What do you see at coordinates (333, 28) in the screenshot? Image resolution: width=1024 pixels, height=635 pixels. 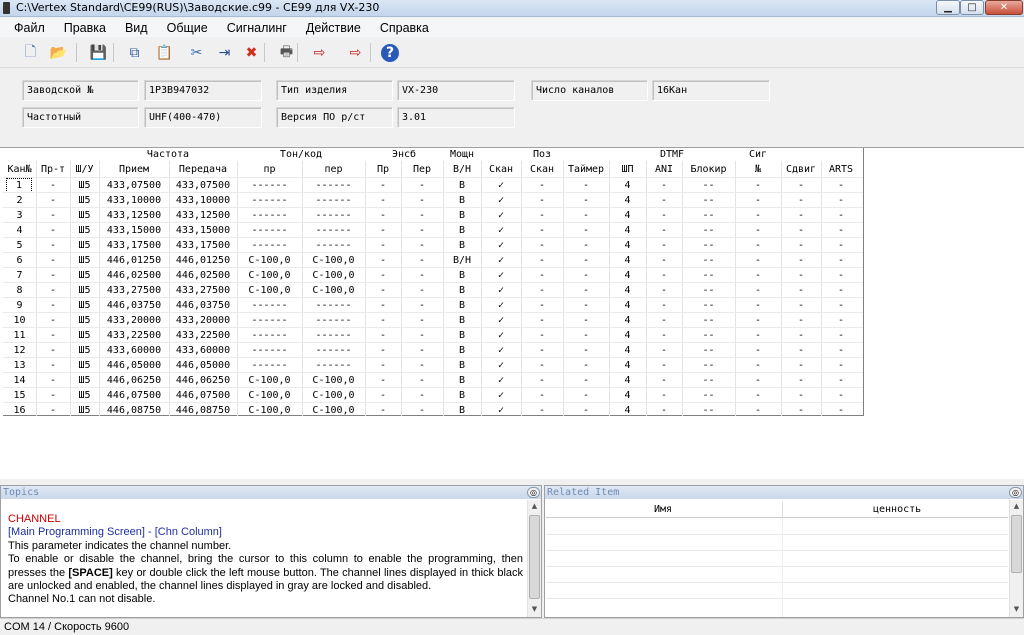 I see `menu-item: Действие` at bounding box center [333, 28].